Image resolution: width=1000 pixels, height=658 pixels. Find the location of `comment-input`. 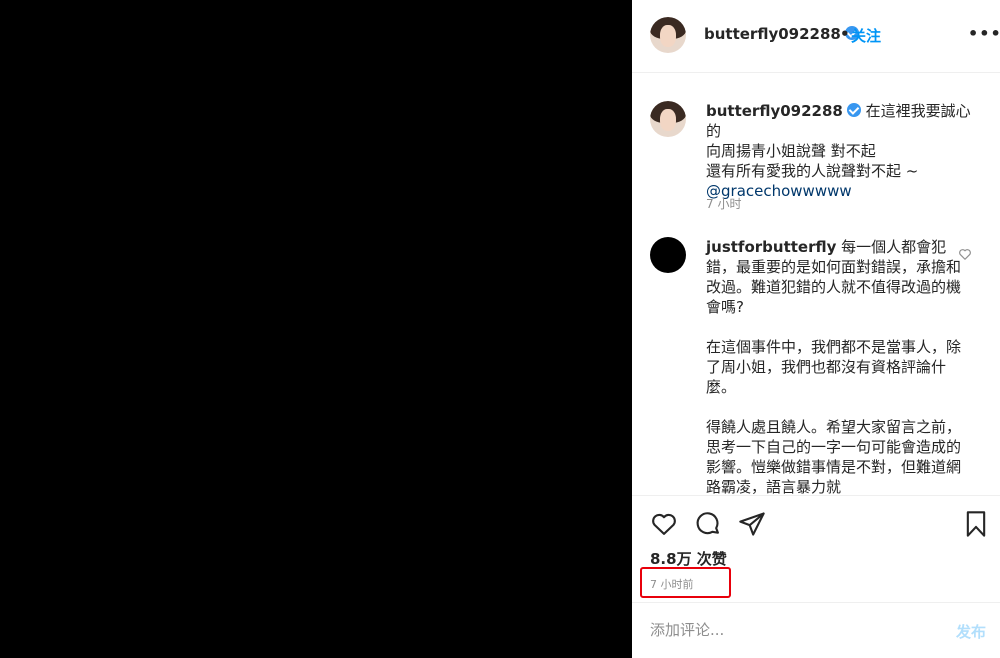

comment-input is located at coordinates (790, 630).